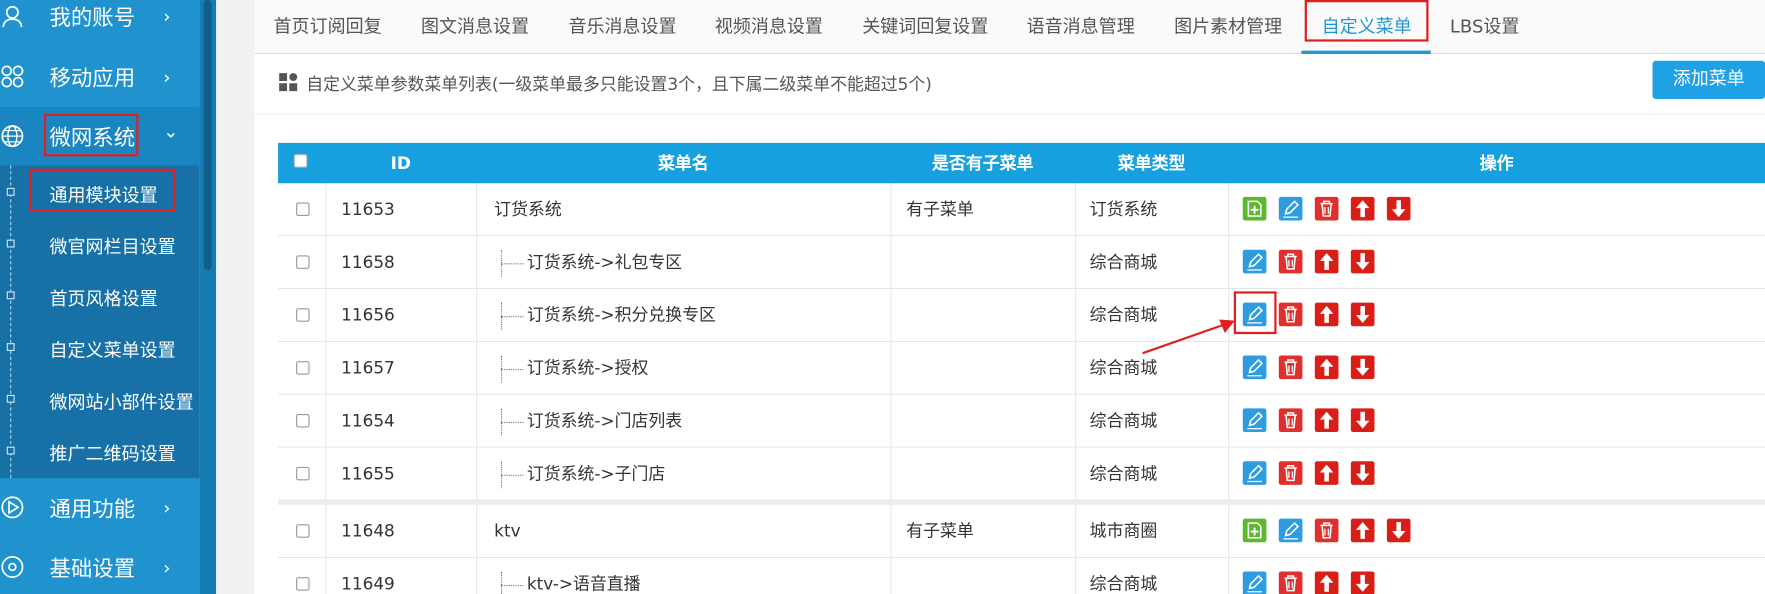 This screenshot has width=1765, height=594. Describe the element at coordinates (99, 450) in the screenshot. I see `sidebar-sub-item-qr-code: 推广二维码设置` at that location.